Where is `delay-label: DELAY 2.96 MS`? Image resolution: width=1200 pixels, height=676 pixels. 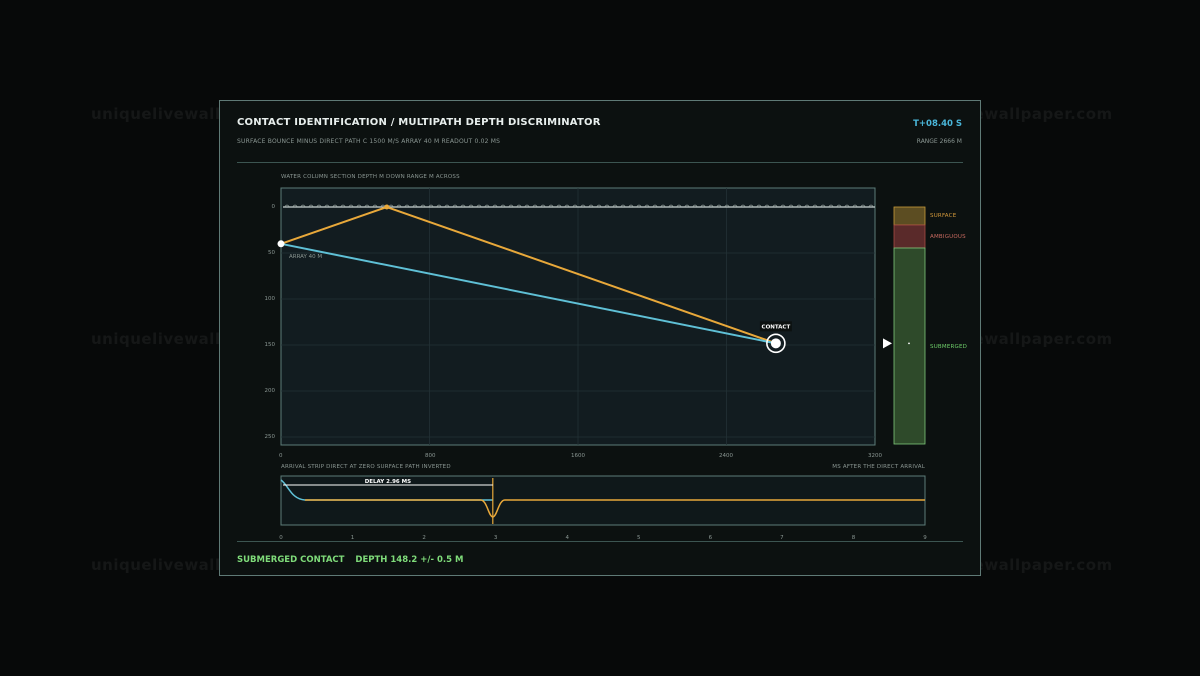
delay-label: DELAY 2.96 MS is located at coordinates (388, 482).